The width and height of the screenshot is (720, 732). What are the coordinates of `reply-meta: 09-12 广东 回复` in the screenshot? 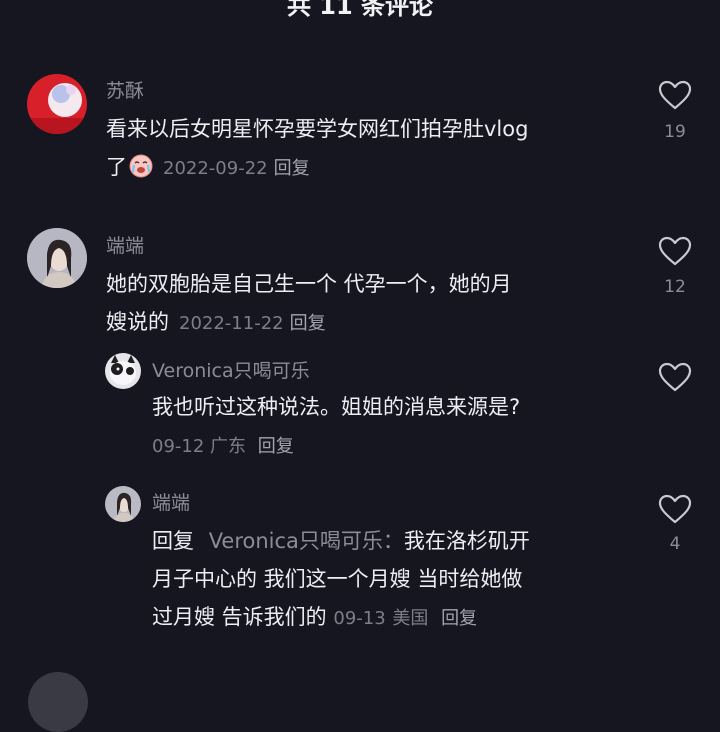 It's located at (223, 445).